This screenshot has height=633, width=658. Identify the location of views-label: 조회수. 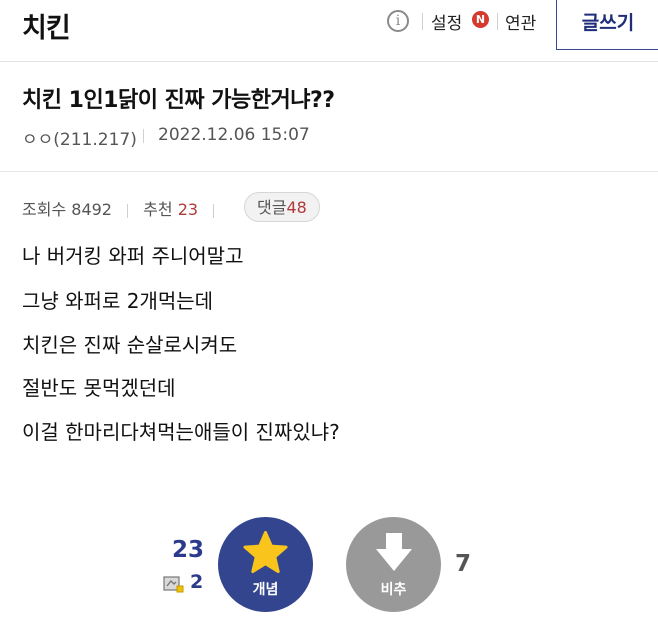
(44, 209).